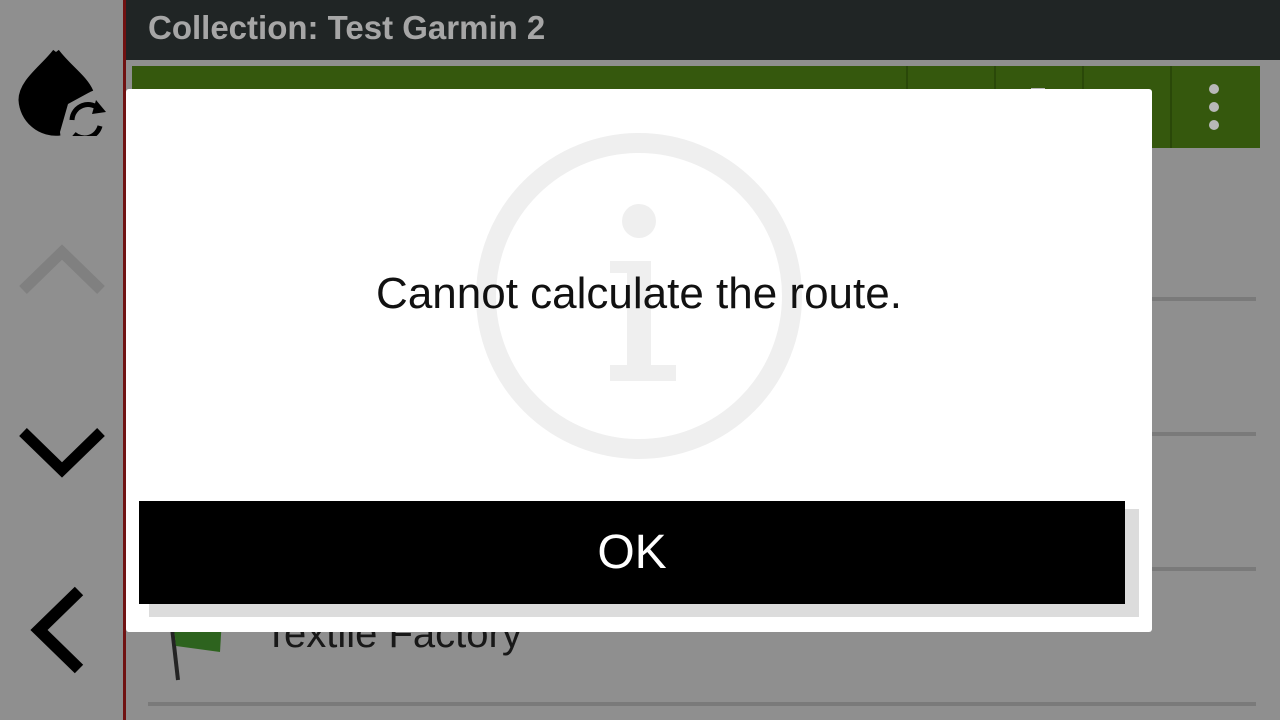 The height and width of the screenshot is (720, 1280). Describe the element at coordinates (632, 552) in the screenshot. I see `ok-button: OK` at that location.